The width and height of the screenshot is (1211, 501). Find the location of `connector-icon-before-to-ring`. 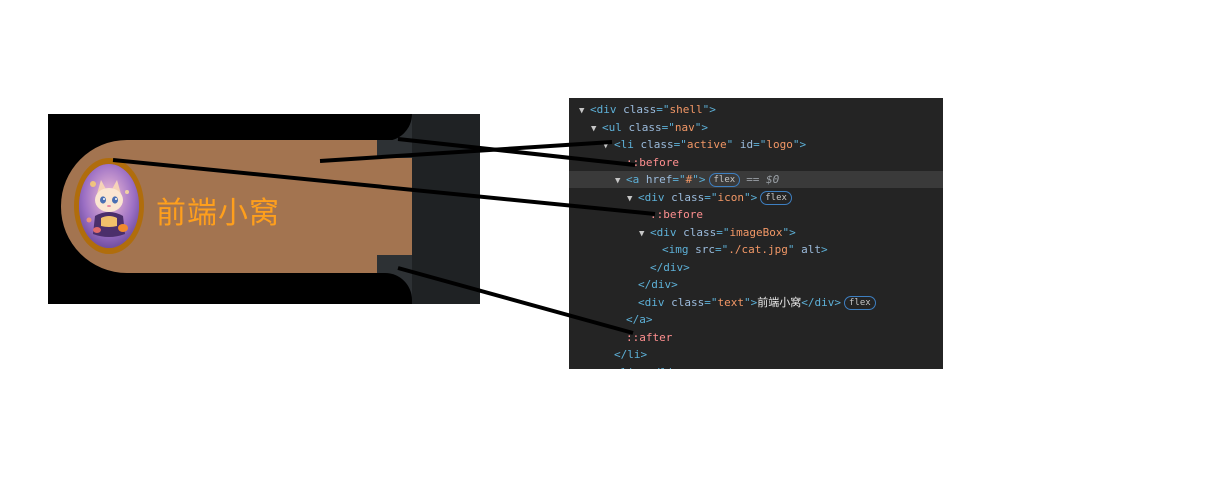

connector-icon-before-to-ring is located at coordinates (384, 187).